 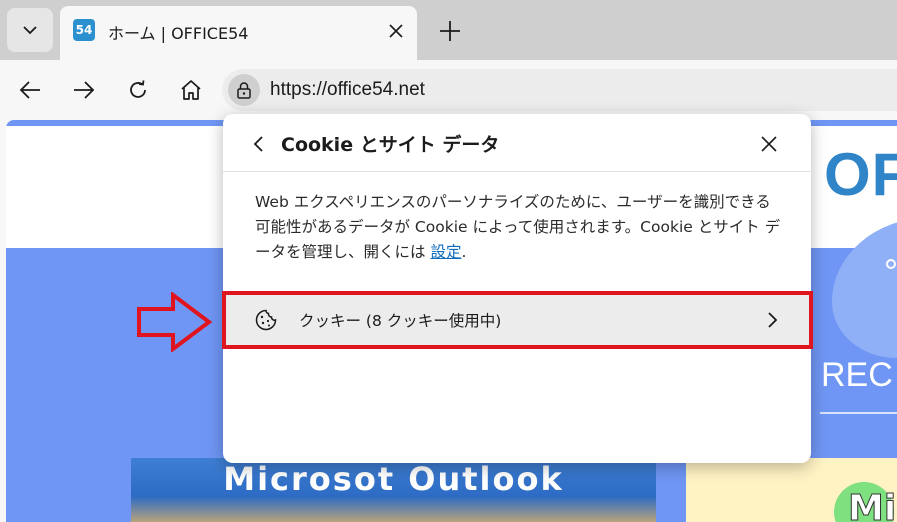 I want to click on new-tab-button, so click(x=450, y=31).